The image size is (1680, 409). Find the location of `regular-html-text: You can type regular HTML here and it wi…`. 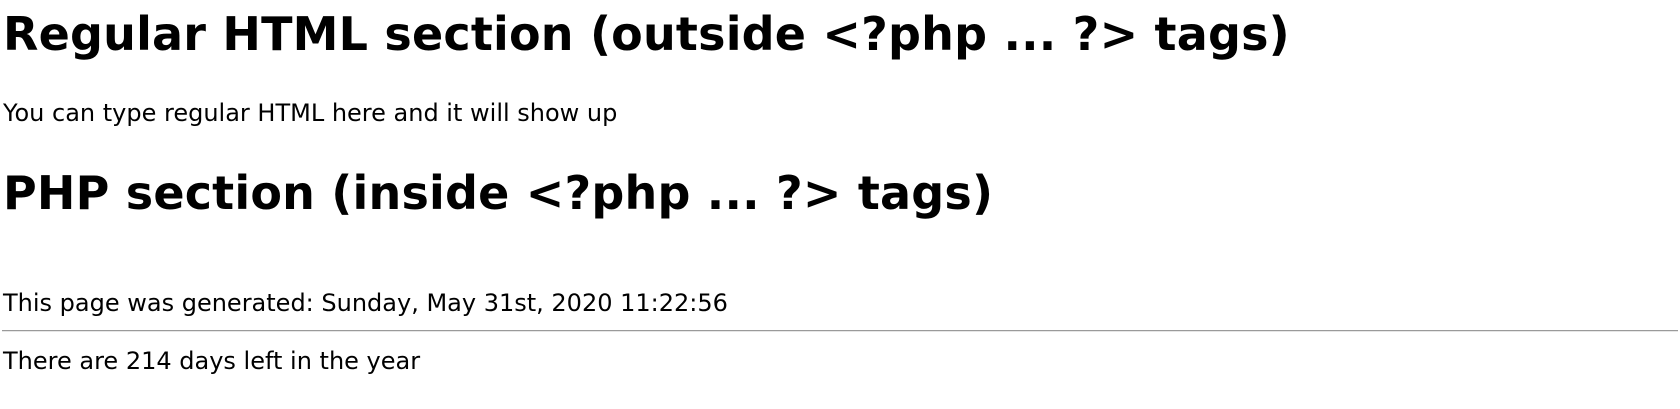

regular-html-text: You can type regular HTML here and it wi… is located at coordinates (310, 113).